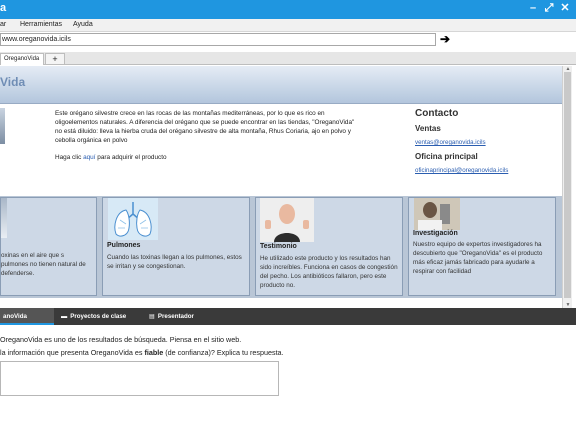 The height and width of the screenshot is (432, 576). What do you see at coordinates (152, 316) in the screenshot?
I see `document-icon: ▤` at bounding box center [152, 316].